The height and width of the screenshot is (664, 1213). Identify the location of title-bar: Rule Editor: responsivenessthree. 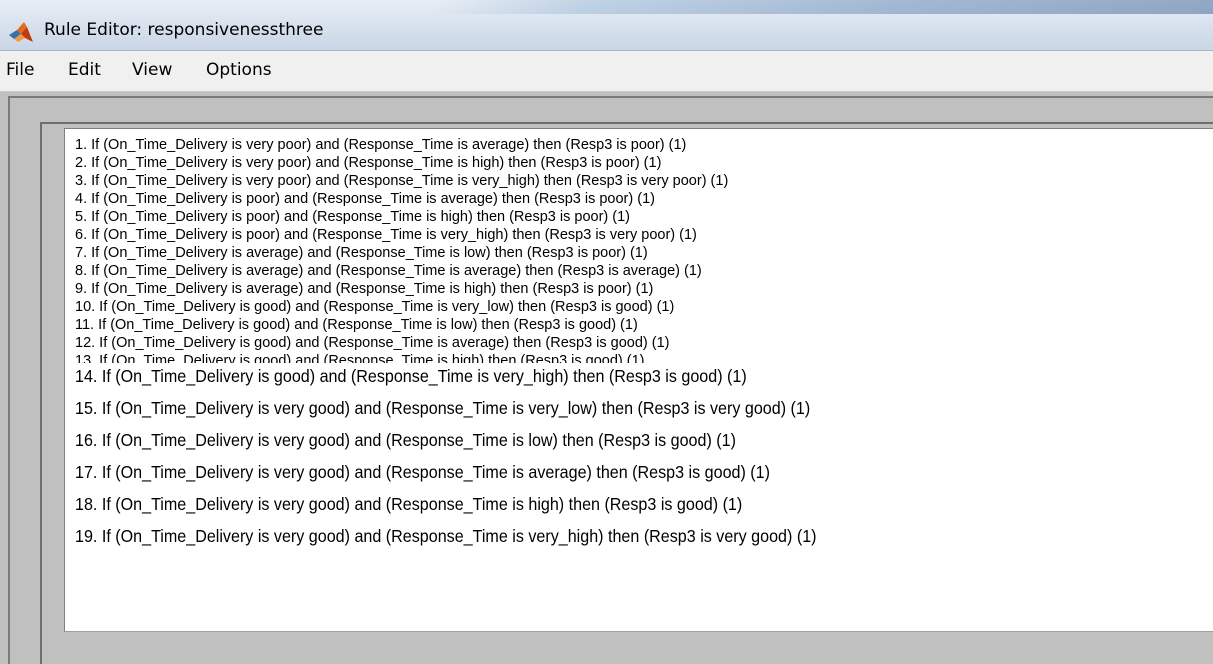
(606, 25).